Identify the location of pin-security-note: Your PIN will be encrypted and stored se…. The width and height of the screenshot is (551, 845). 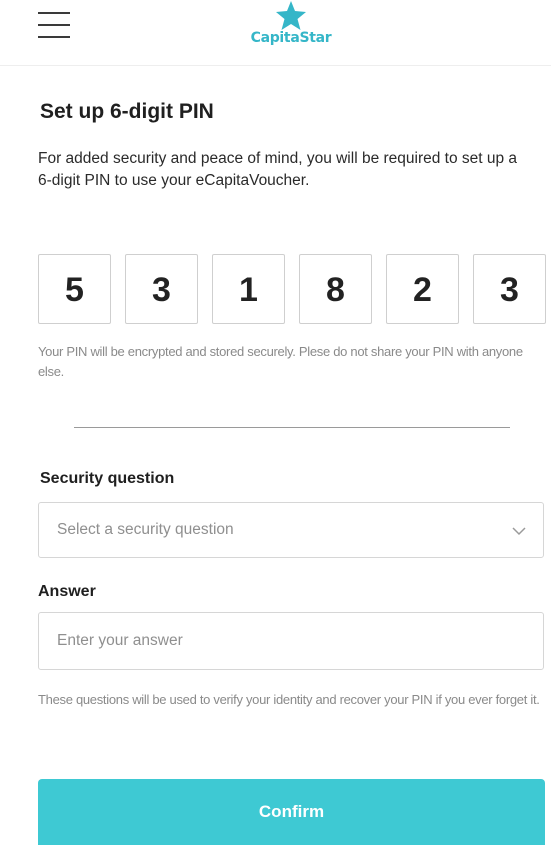
(280, 361).